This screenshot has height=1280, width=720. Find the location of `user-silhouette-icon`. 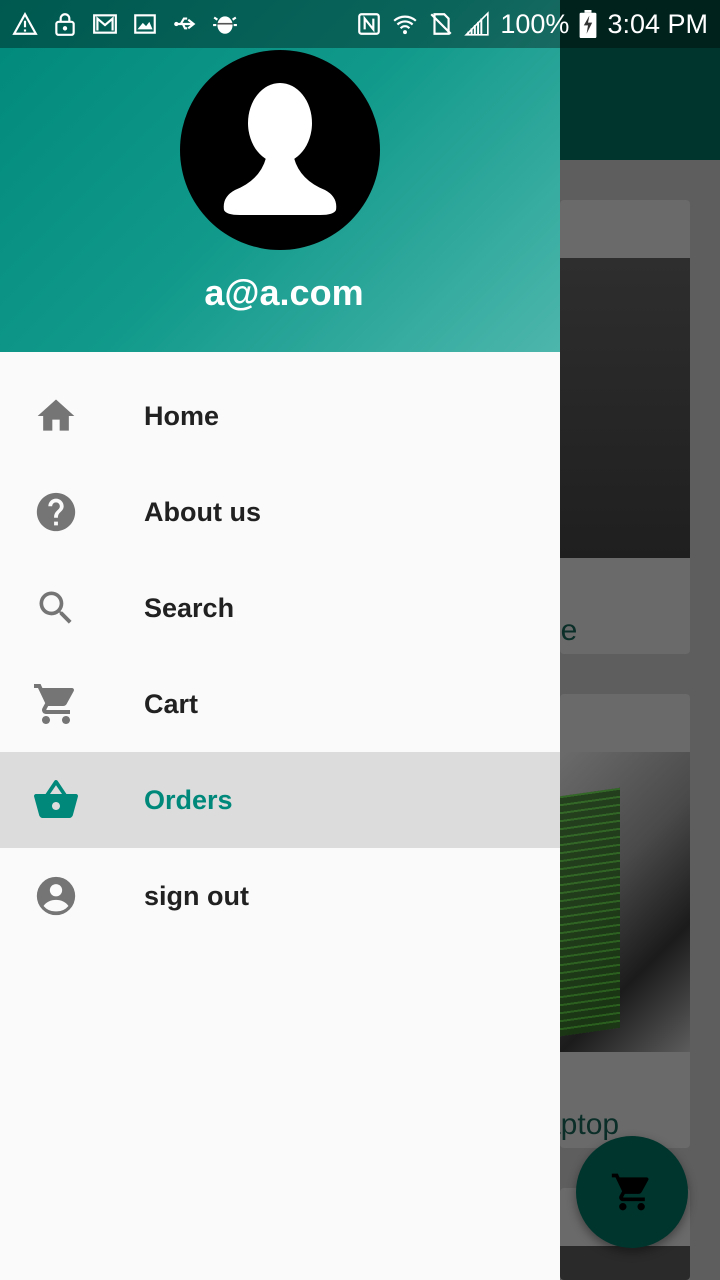

user-silhouette-icon is located at coordinates (280, 149).